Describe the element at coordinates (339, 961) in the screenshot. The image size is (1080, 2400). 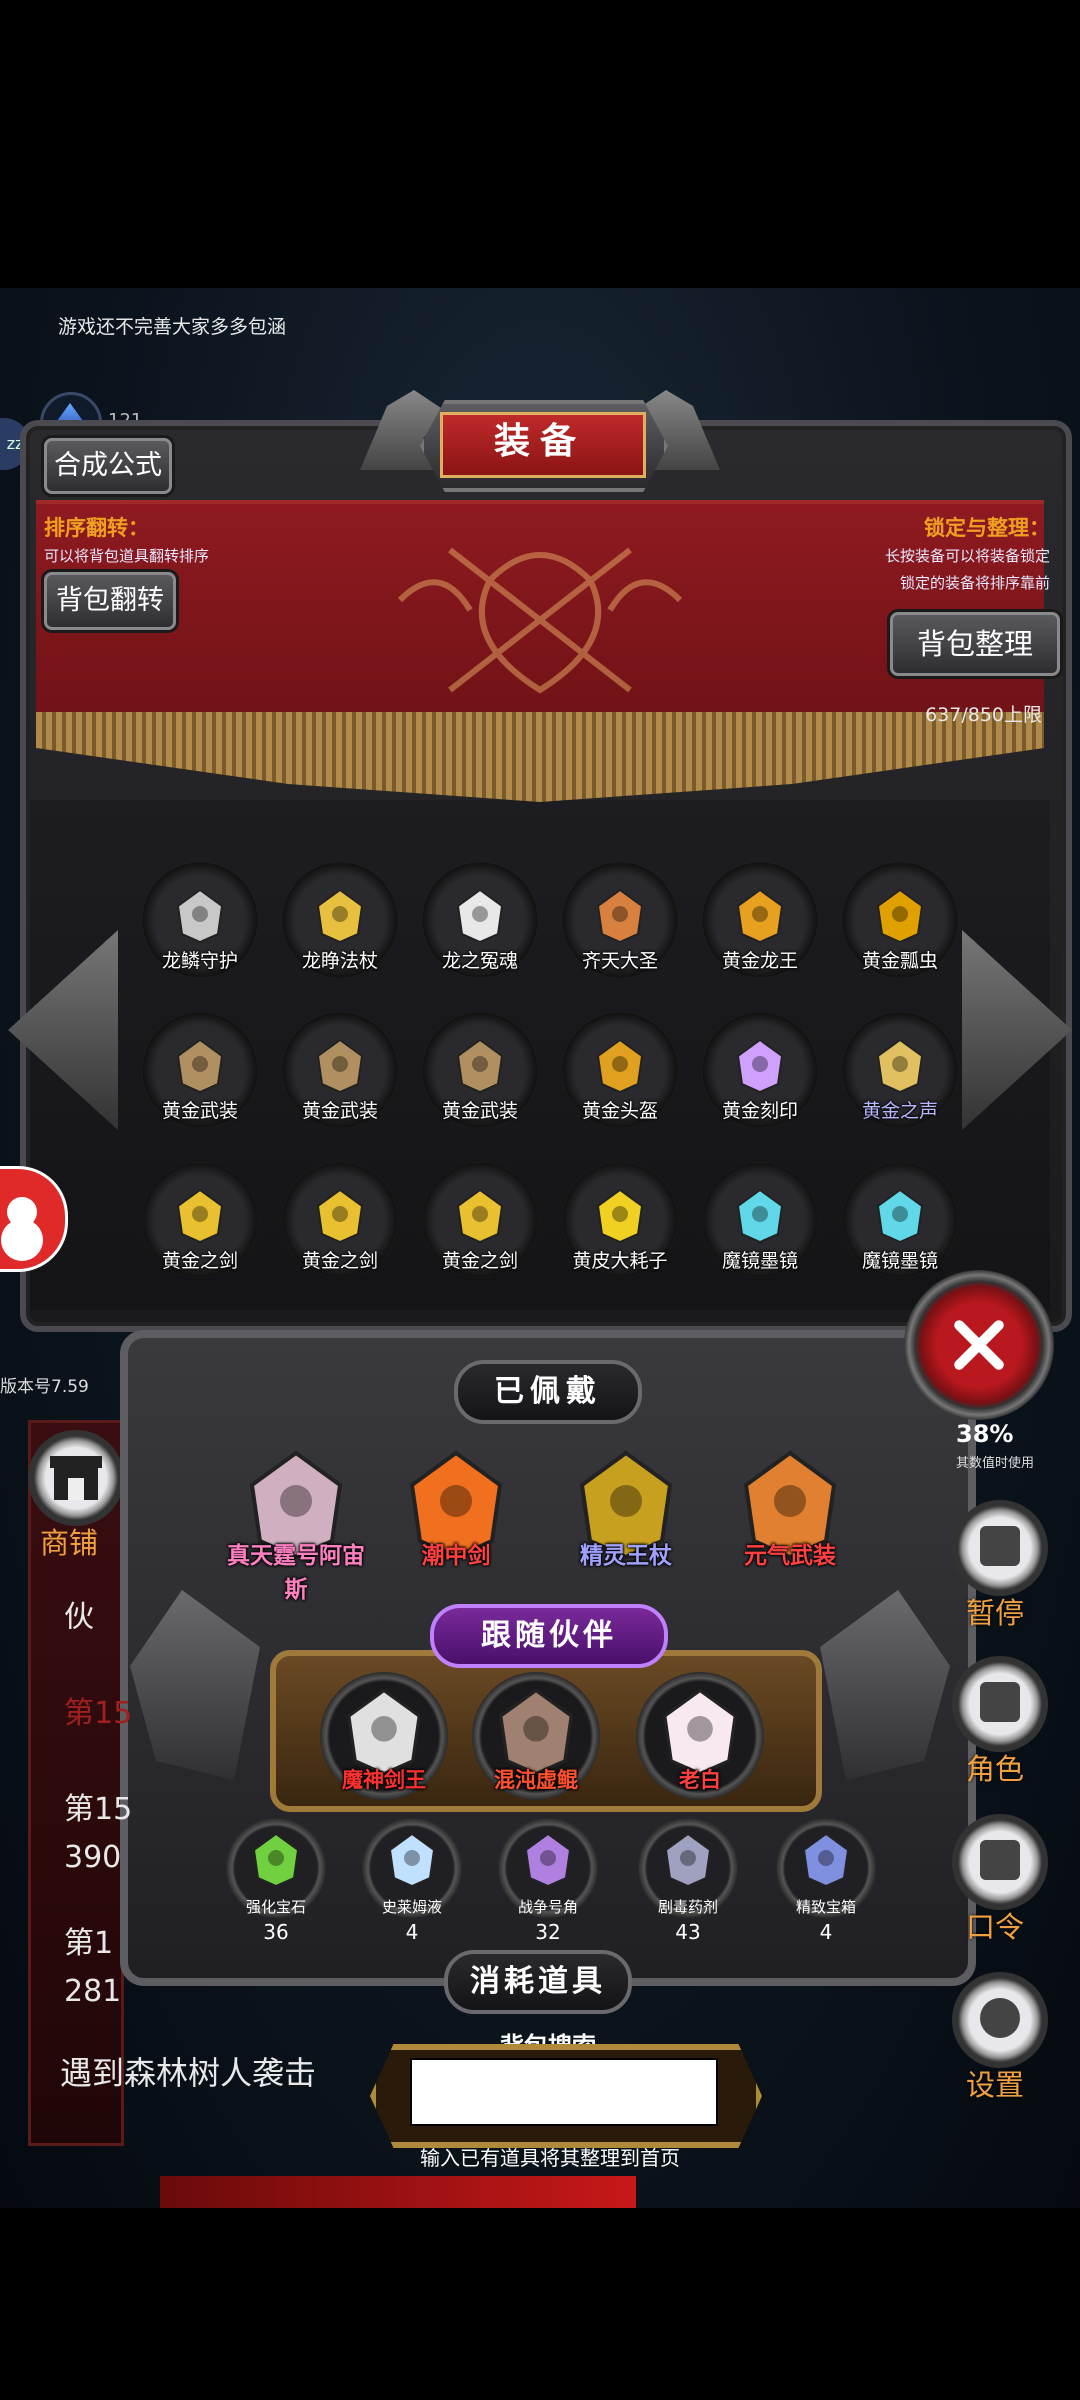
I see `inventory-slot-label: 龙睁法杖` at that location.